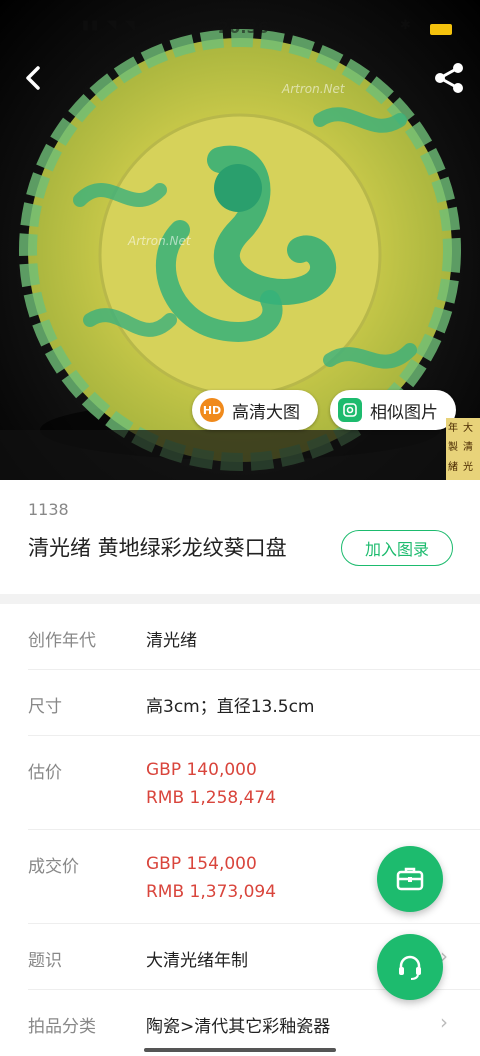 The height and width of the screenshot is (1056, 480). Describe the element at coordinates (238, 1027) in the screenshot. I see `detail-value: 陶瓷>清代其它彩釉瓷器` at that location.